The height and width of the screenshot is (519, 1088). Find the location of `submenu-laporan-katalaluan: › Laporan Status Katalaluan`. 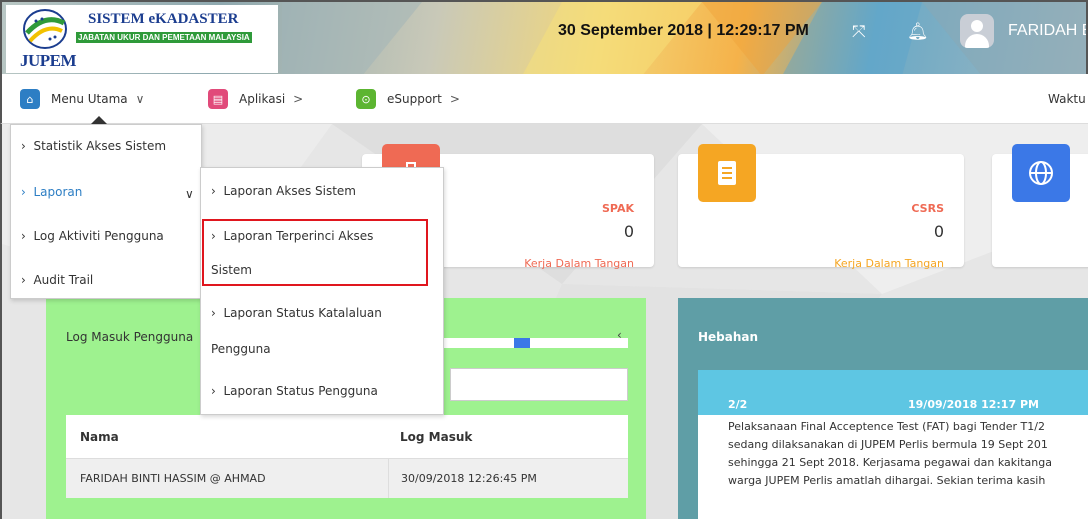

submenu-laporan-katalaluan: › Laporan Status Katalaluan is located at coordinates (296, 313).